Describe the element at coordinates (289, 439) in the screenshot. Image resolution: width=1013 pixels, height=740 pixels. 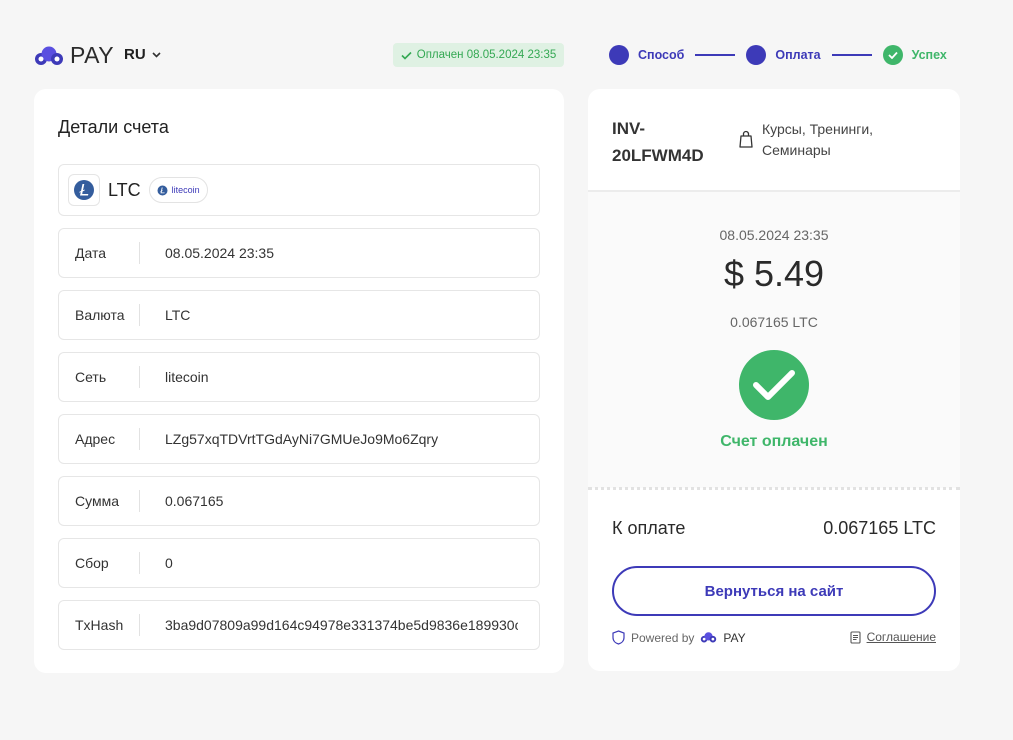
I see `address-value: LZg57xqTDVrtTGdAyNi7GMUeJo9Mo6Zqry` at that location.